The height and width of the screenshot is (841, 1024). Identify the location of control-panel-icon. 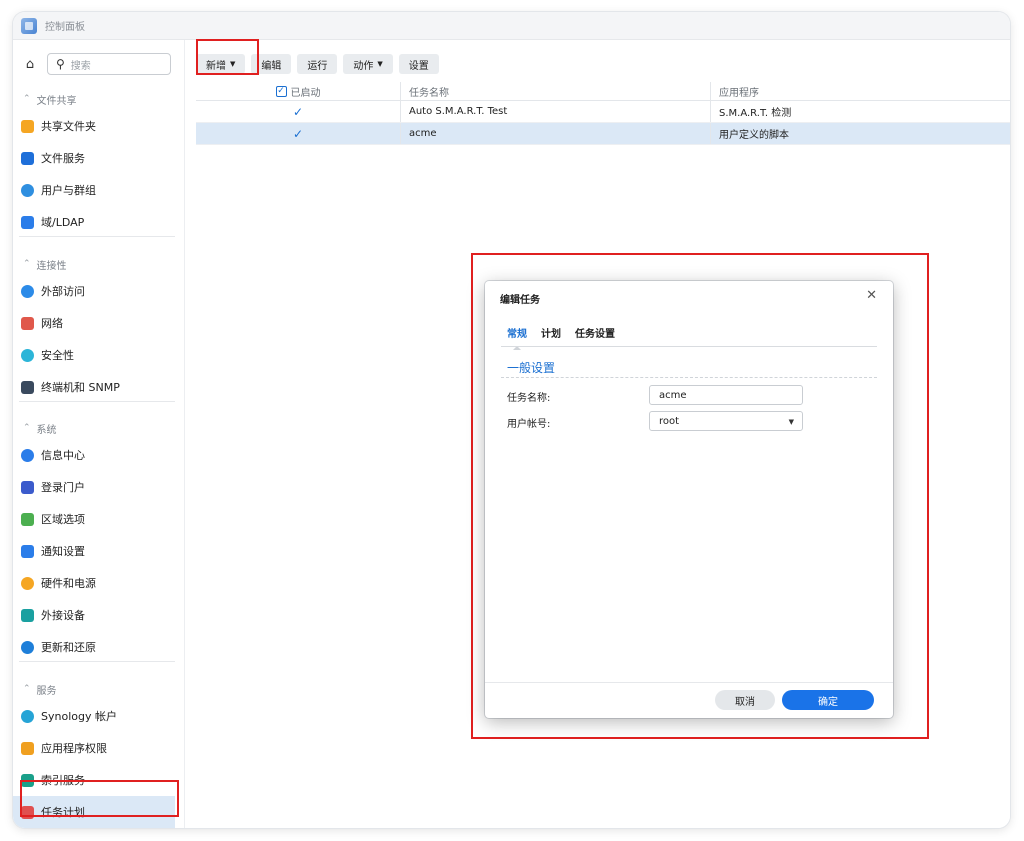
(29, 25).